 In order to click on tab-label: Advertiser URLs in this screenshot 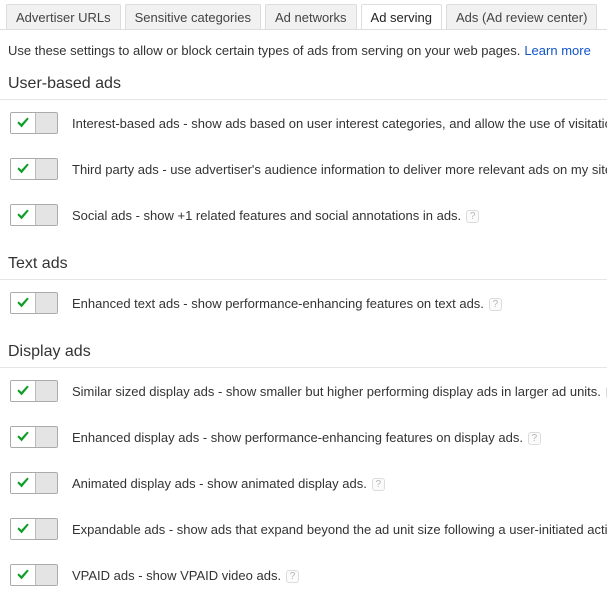, I will do `click(63, 17)`.